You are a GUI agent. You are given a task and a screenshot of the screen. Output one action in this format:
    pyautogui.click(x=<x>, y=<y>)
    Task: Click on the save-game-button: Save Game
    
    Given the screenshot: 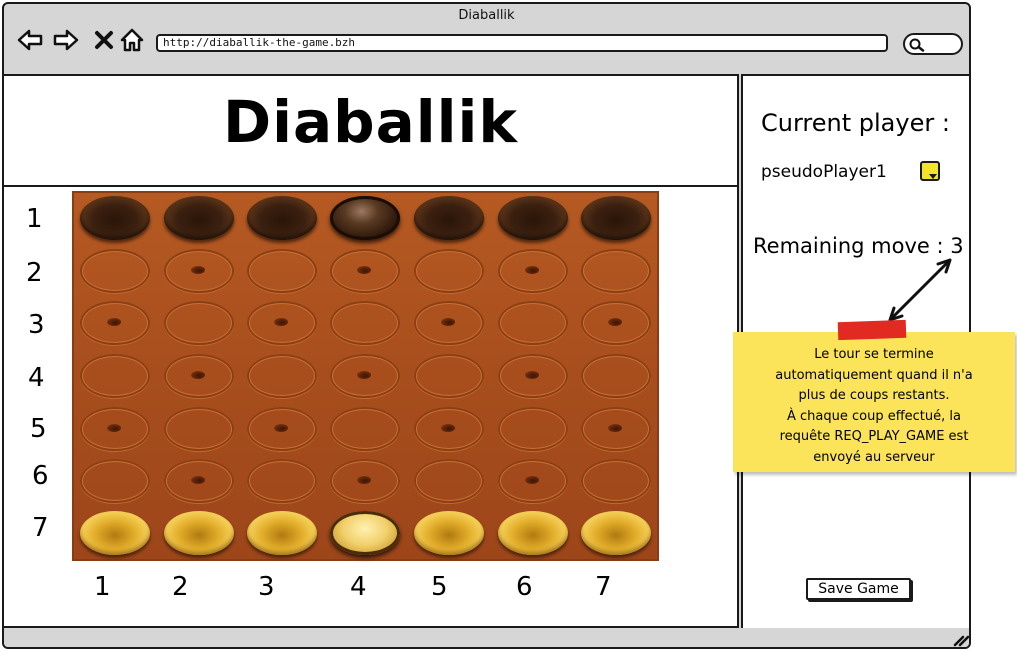 What is the action you would take?
    pyautogui.click(x=858, y=589)
    